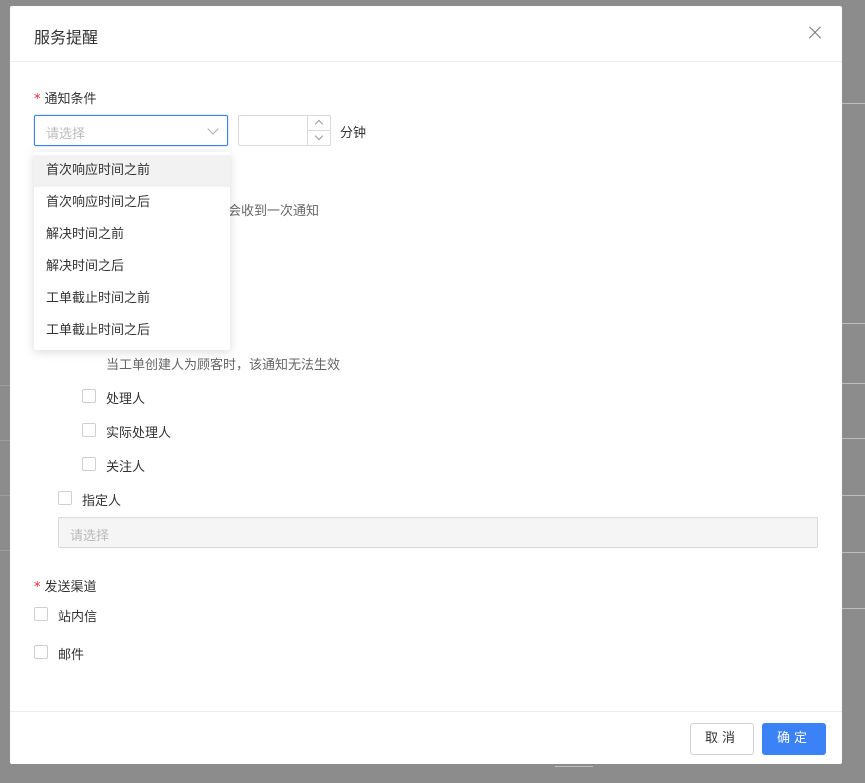 The width and height of the screenshot is (865, 783). What do you see at coordinates (126, 399) in the screenshot?
I see `handler-label: 处理人` at bounding box center [126, 399].